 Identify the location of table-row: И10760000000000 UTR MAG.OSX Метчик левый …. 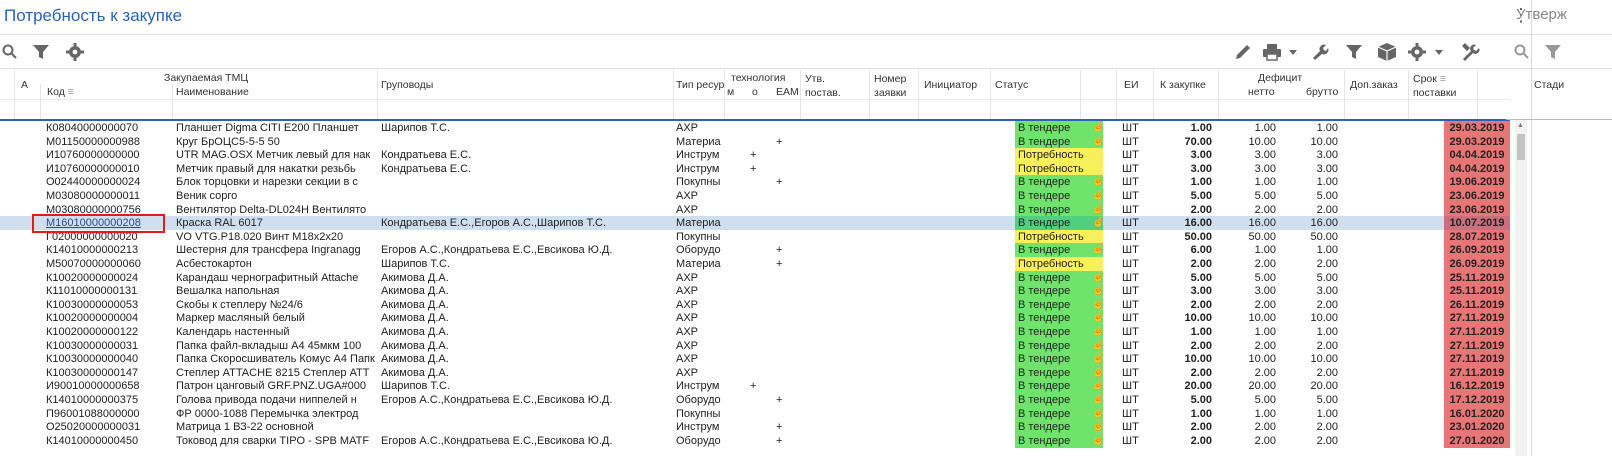
(755, 155).